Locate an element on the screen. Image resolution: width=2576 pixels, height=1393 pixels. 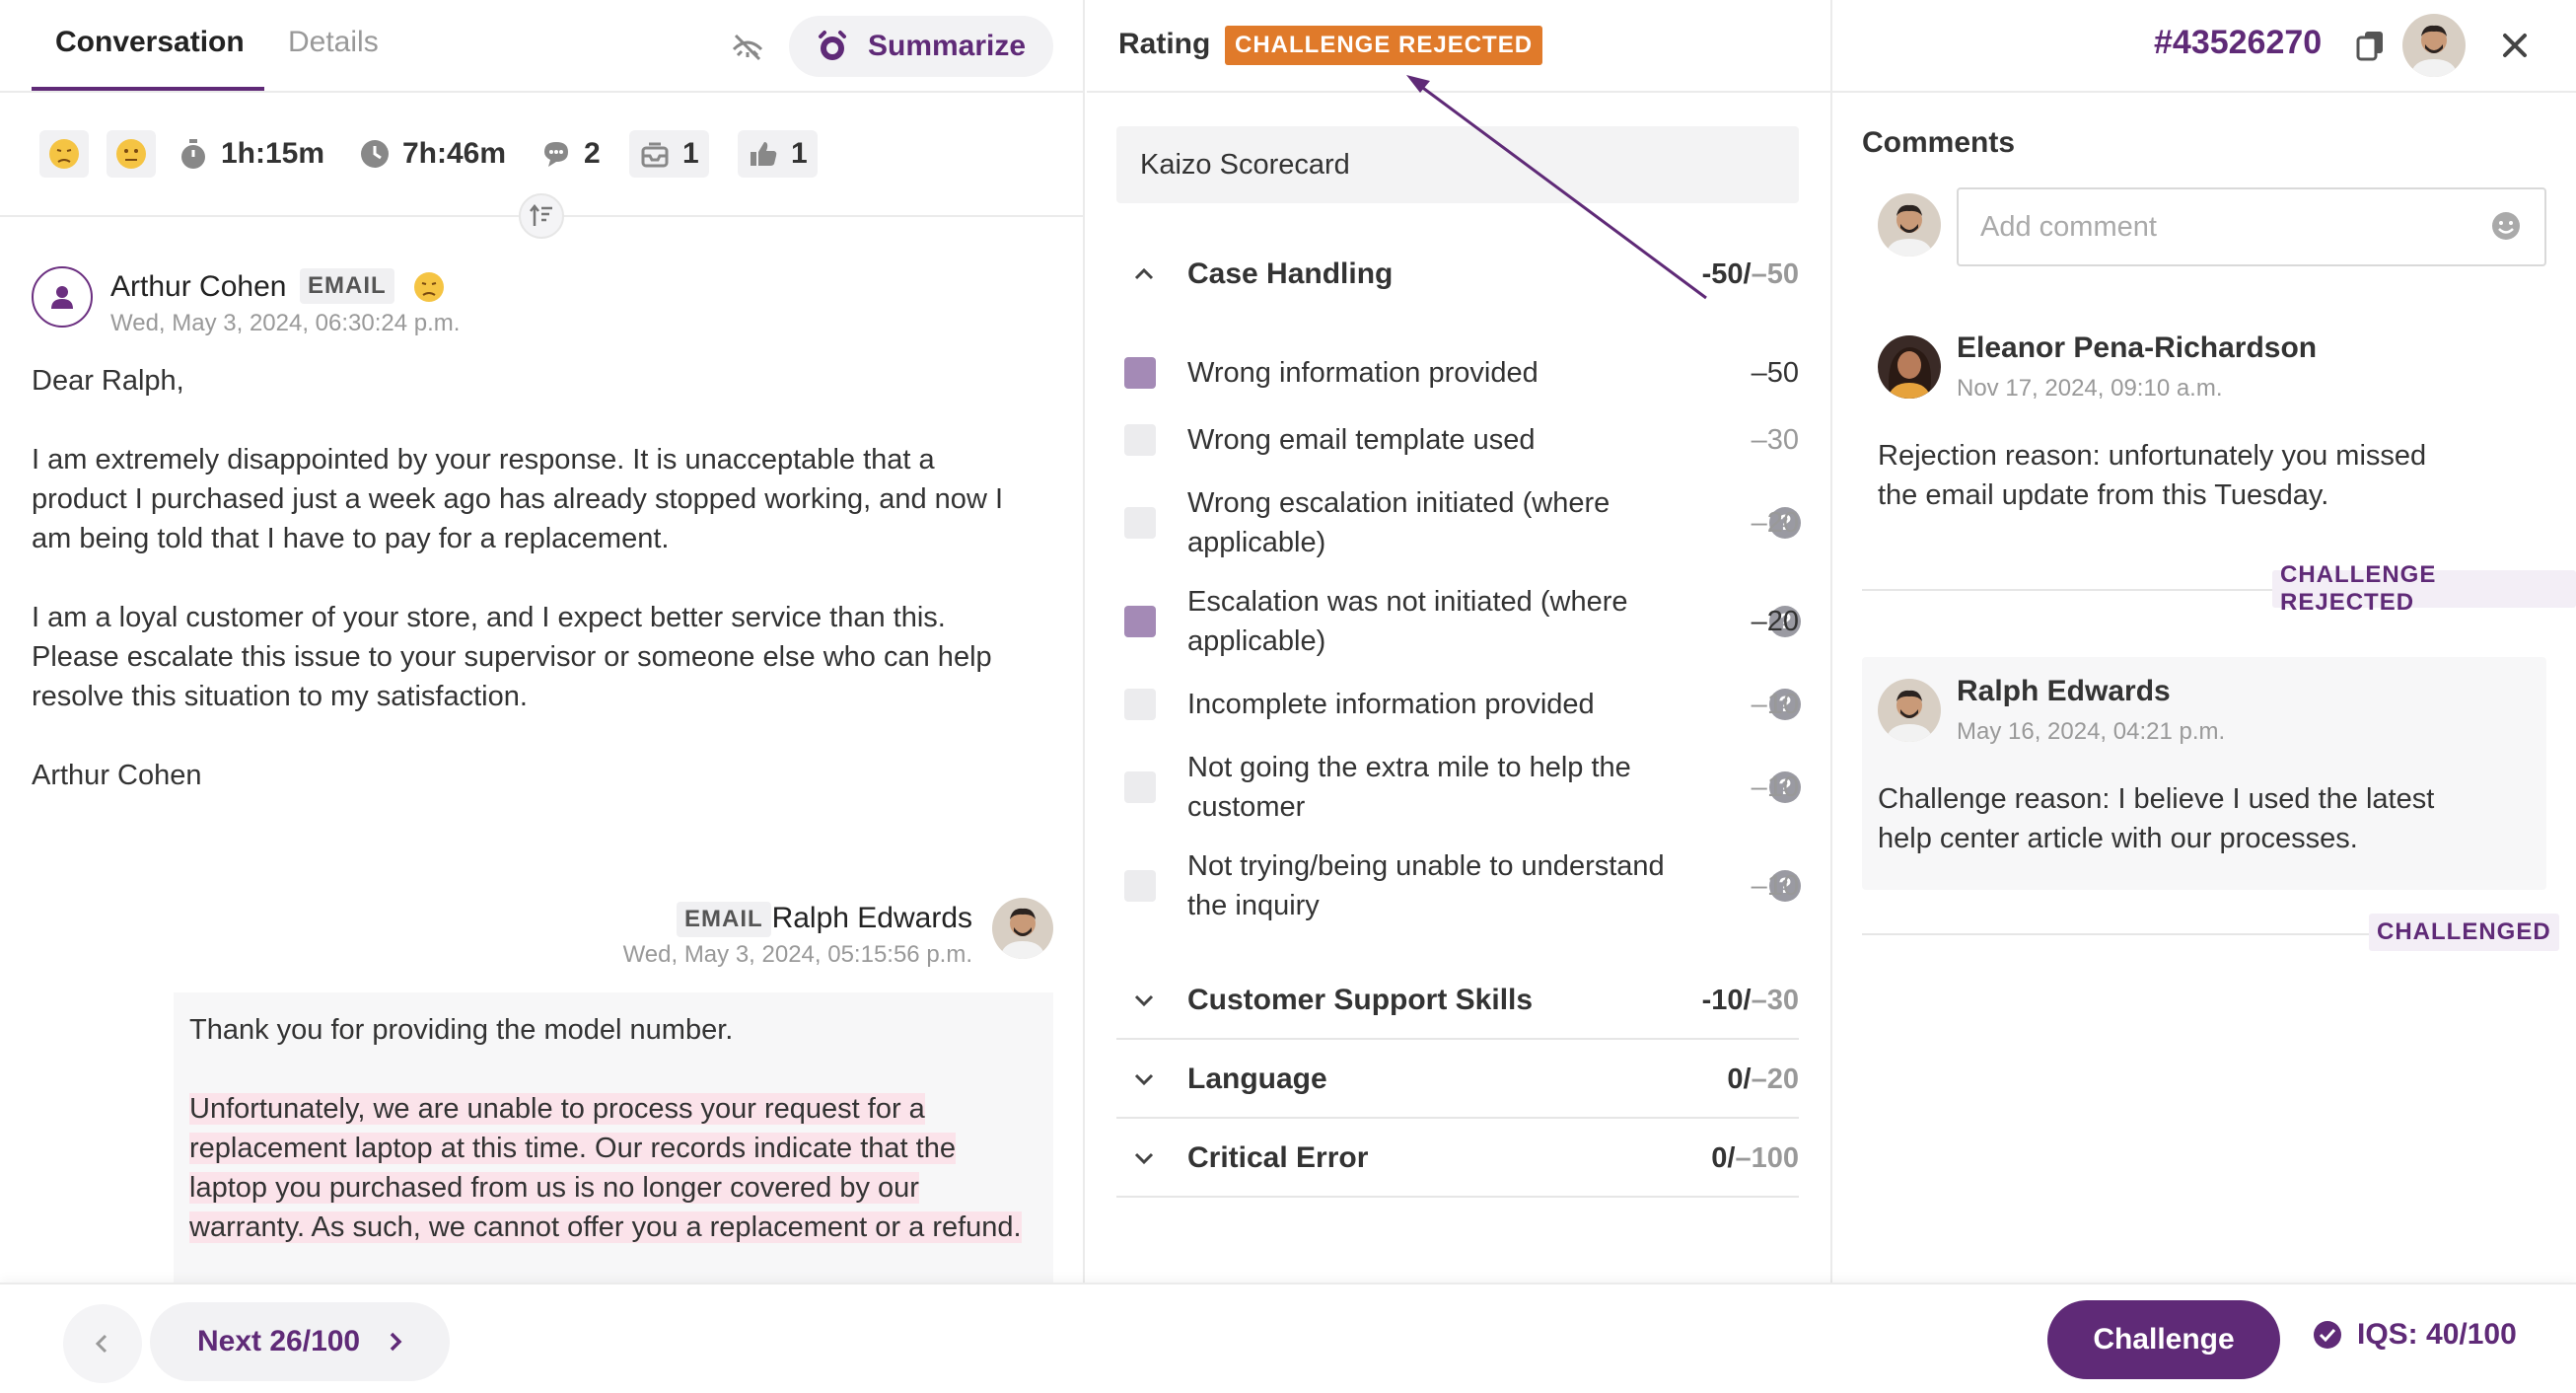
category-name: Customer Support Skills is located at coordinates (1360, 1000).